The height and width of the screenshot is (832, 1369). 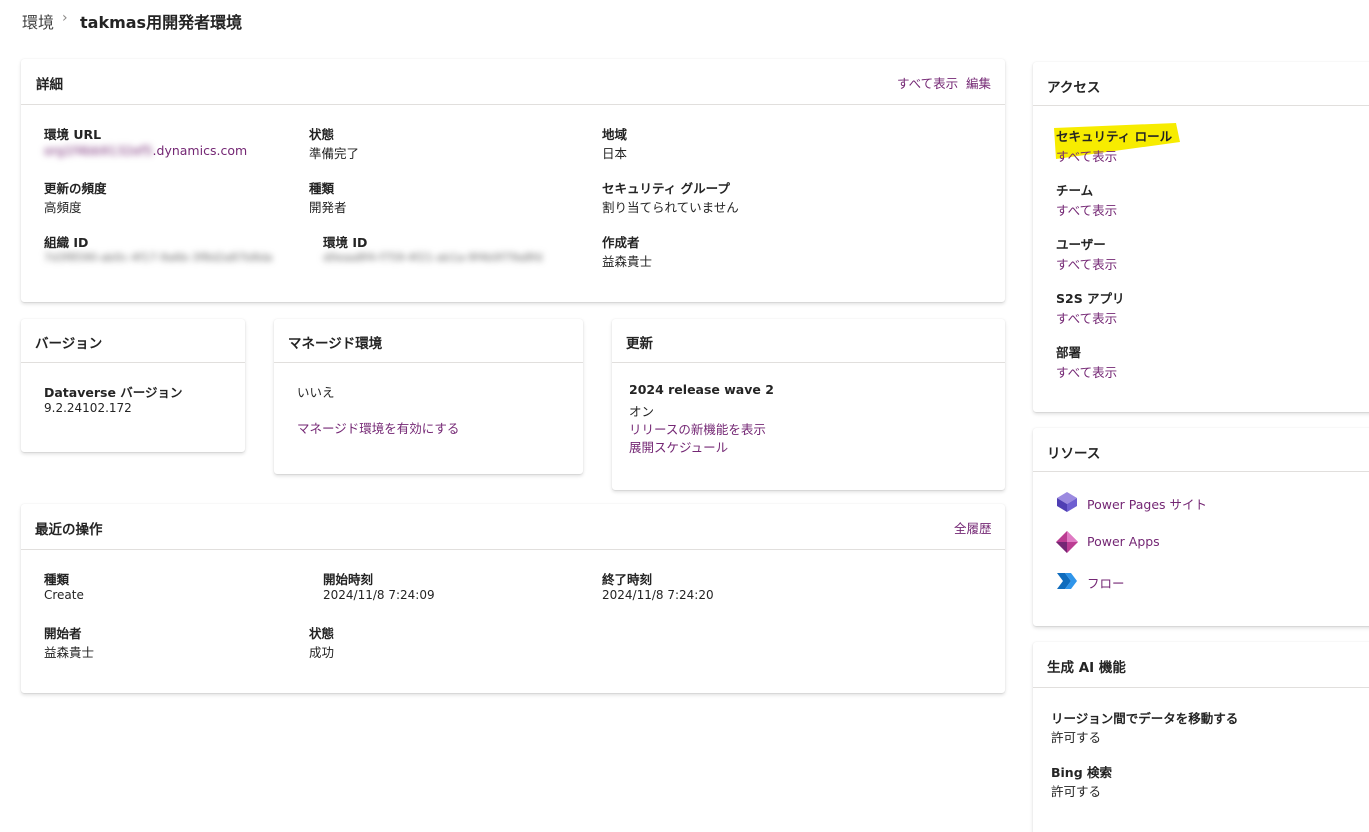 I want to click on access-item-business-units: 部署 すべて表示, so click(x=1086, y=361).